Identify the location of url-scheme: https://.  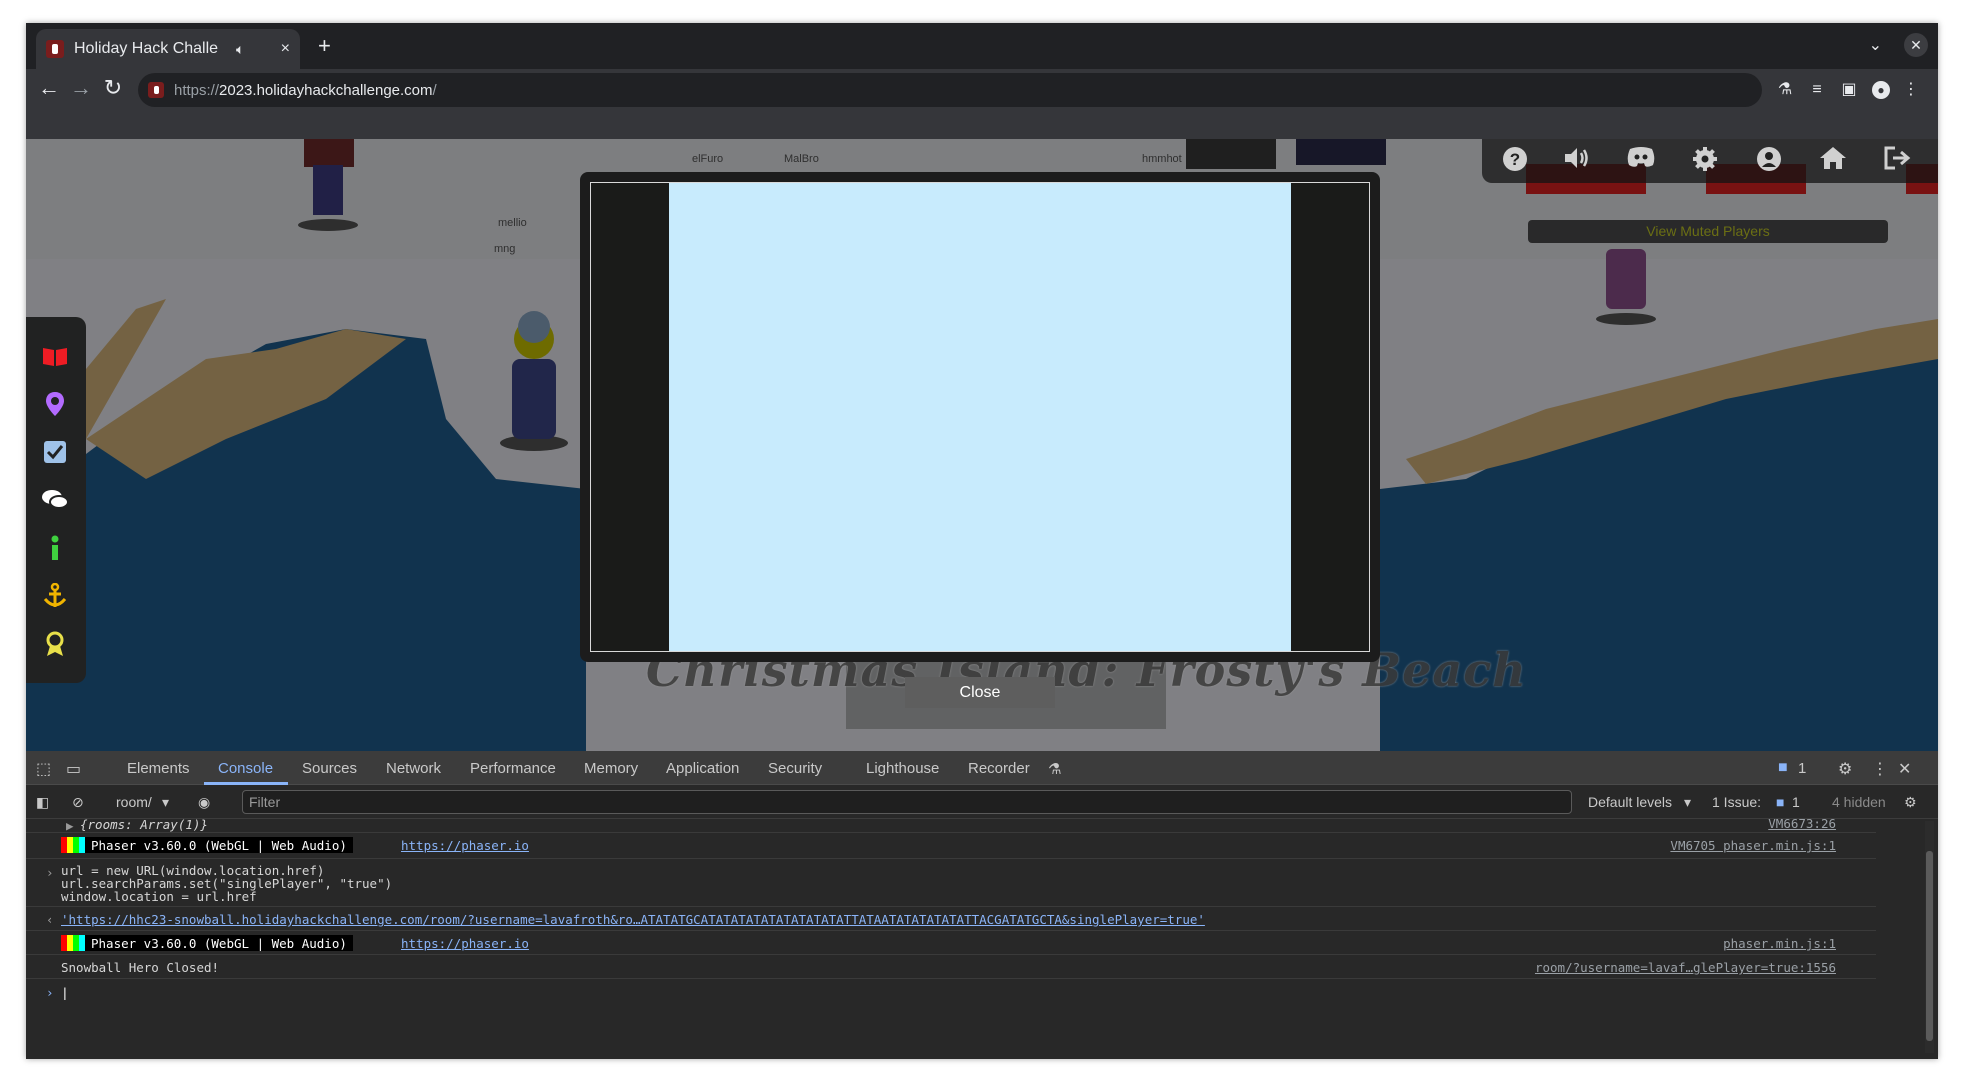
(197, 90).